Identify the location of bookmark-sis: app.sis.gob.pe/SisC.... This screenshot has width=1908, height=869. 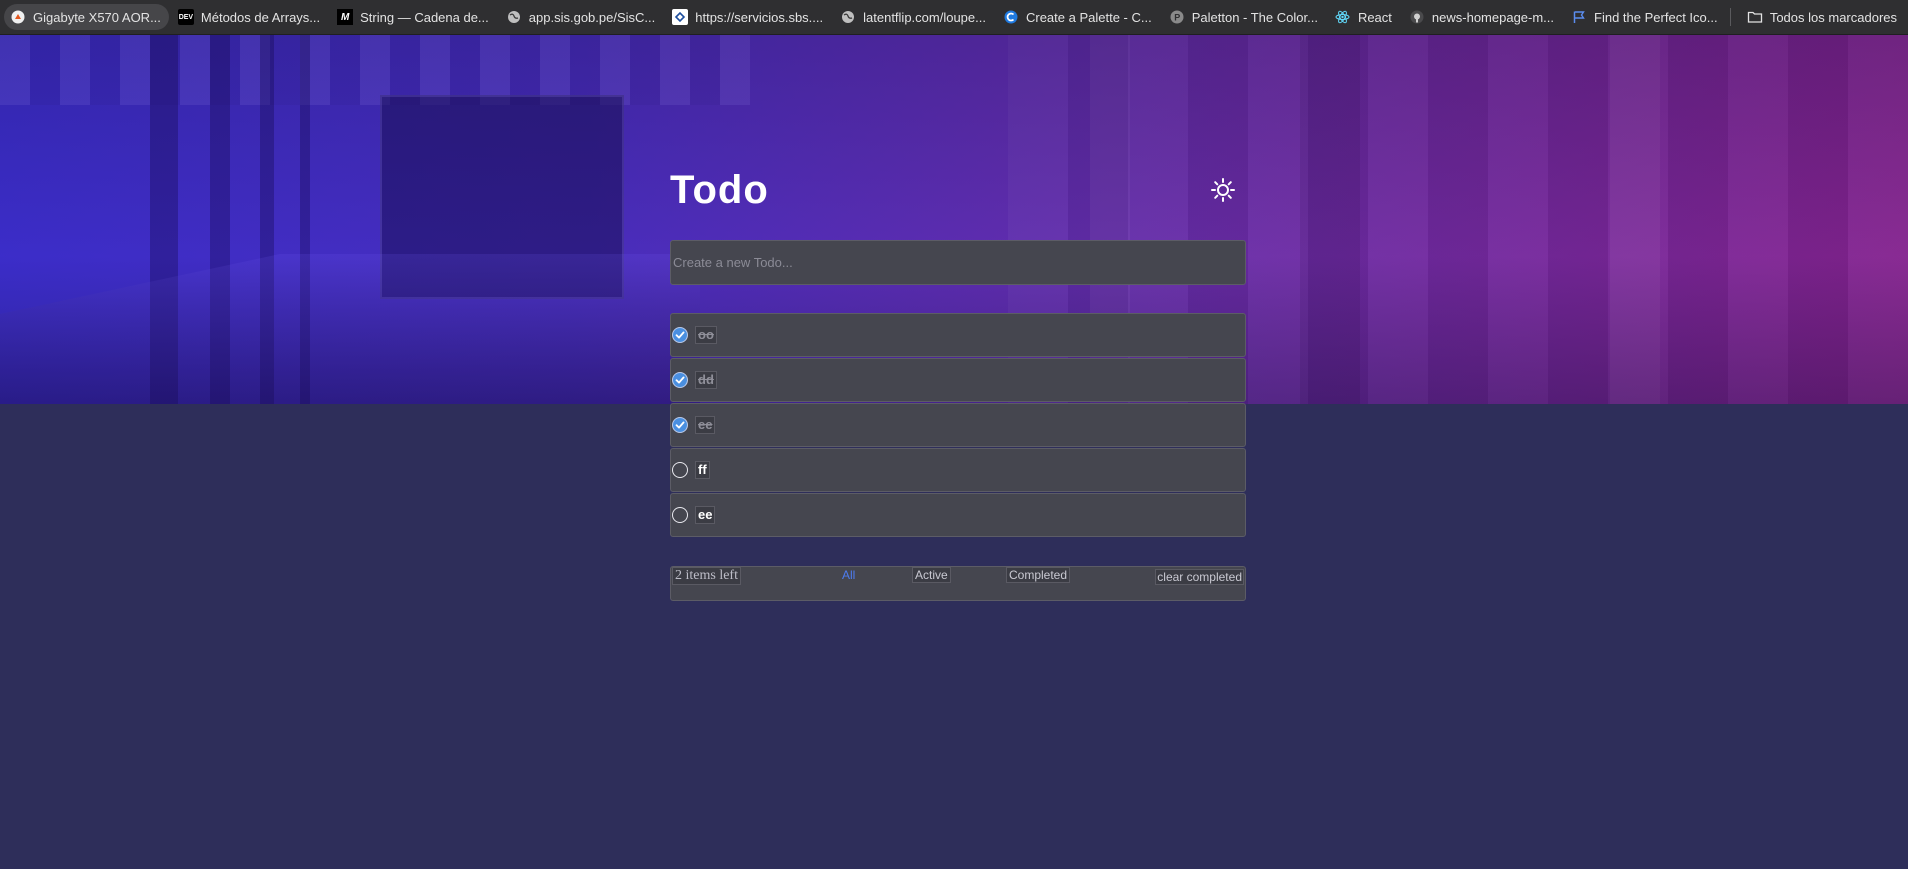
(581, 17).